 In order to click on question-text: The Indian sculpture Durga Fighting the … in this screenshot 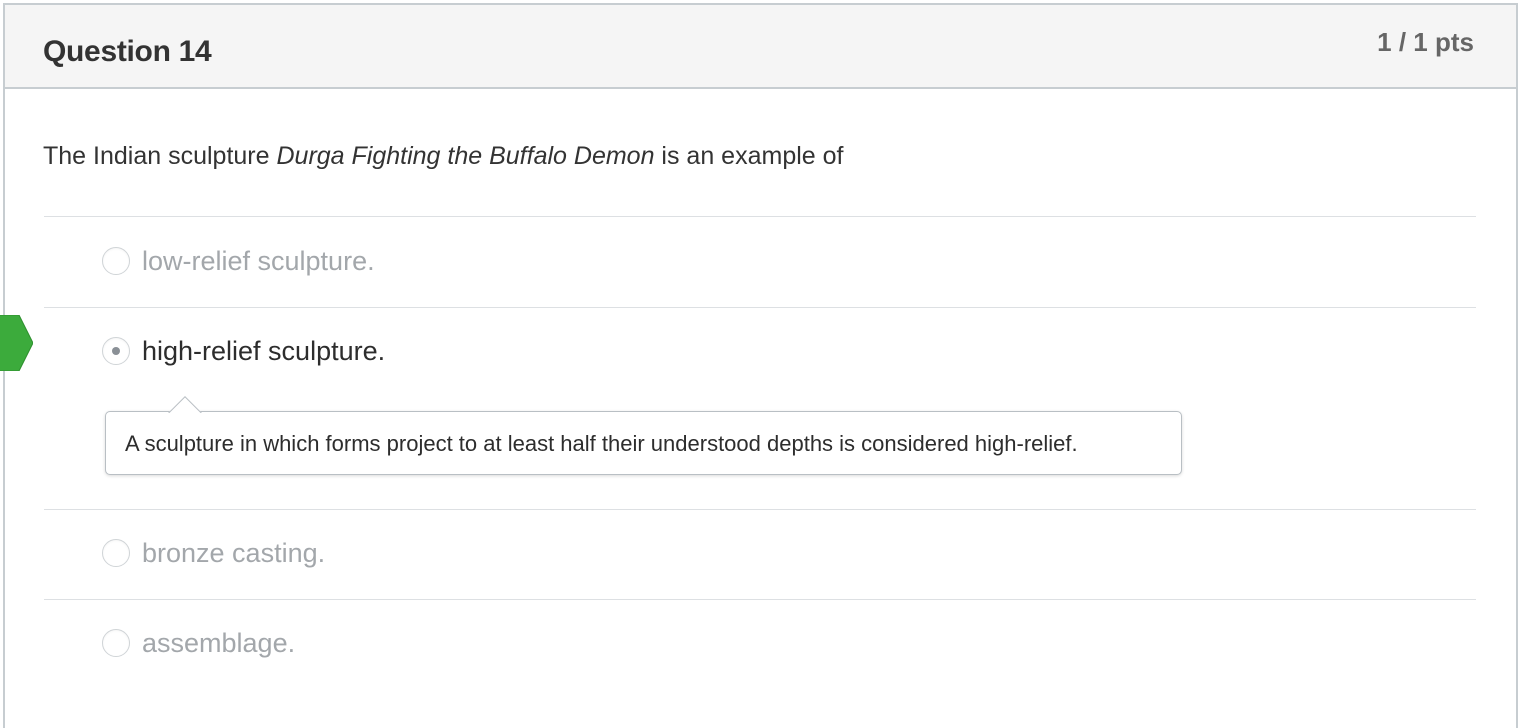, I will do `click(443, 156)`.